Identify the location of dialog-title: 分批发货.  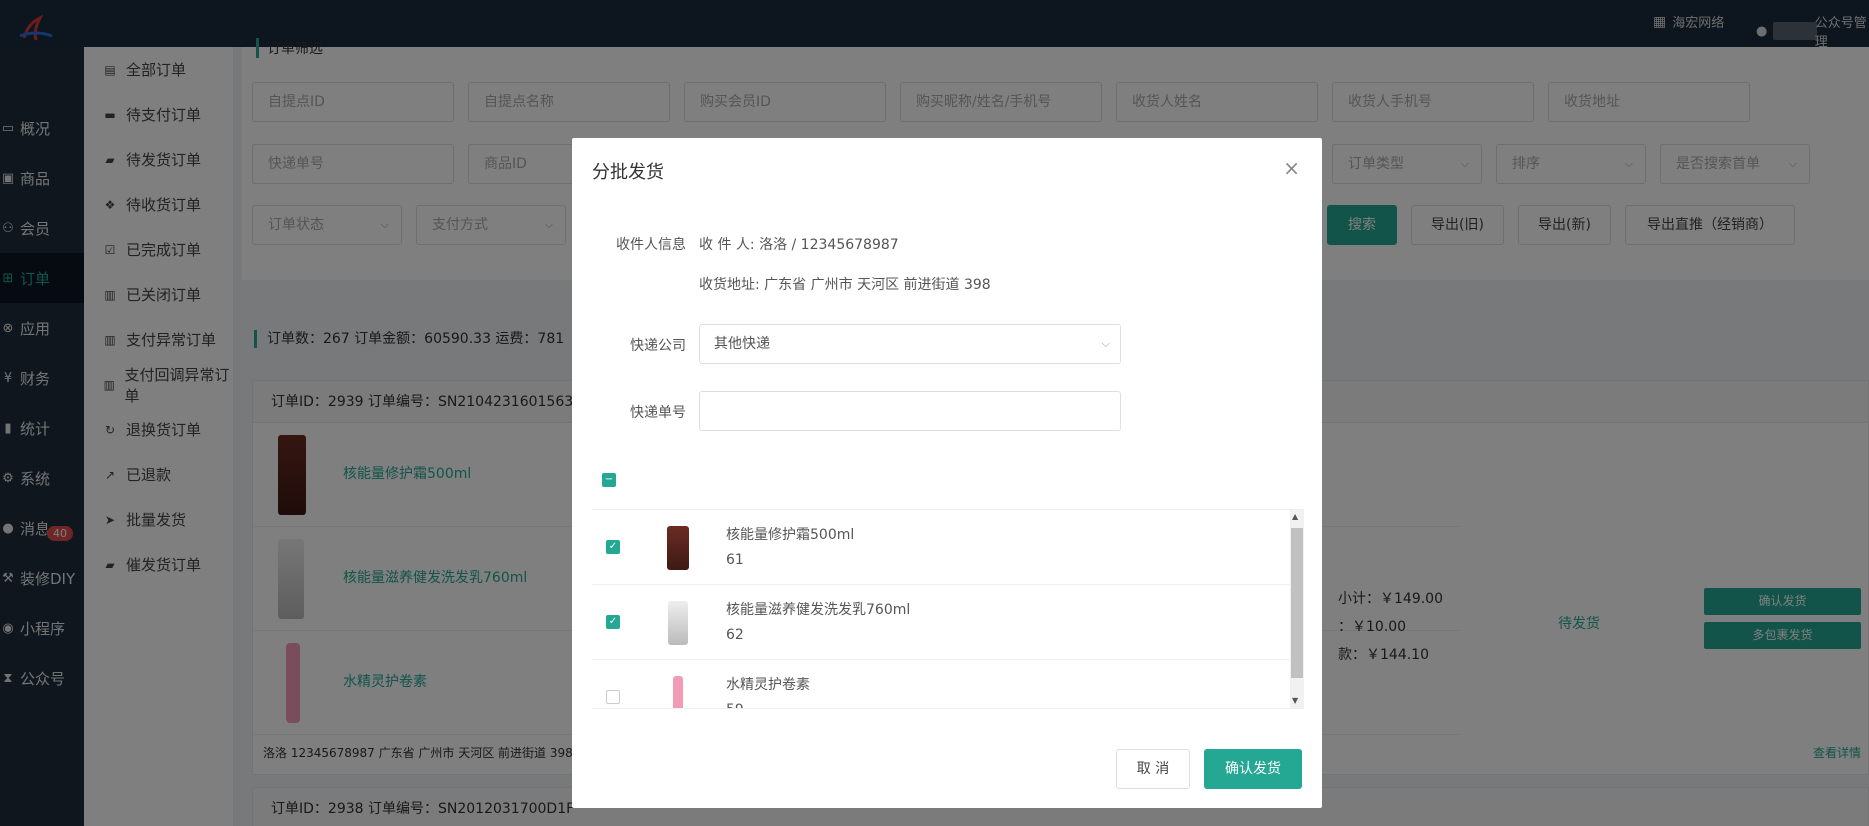
(628, 172).